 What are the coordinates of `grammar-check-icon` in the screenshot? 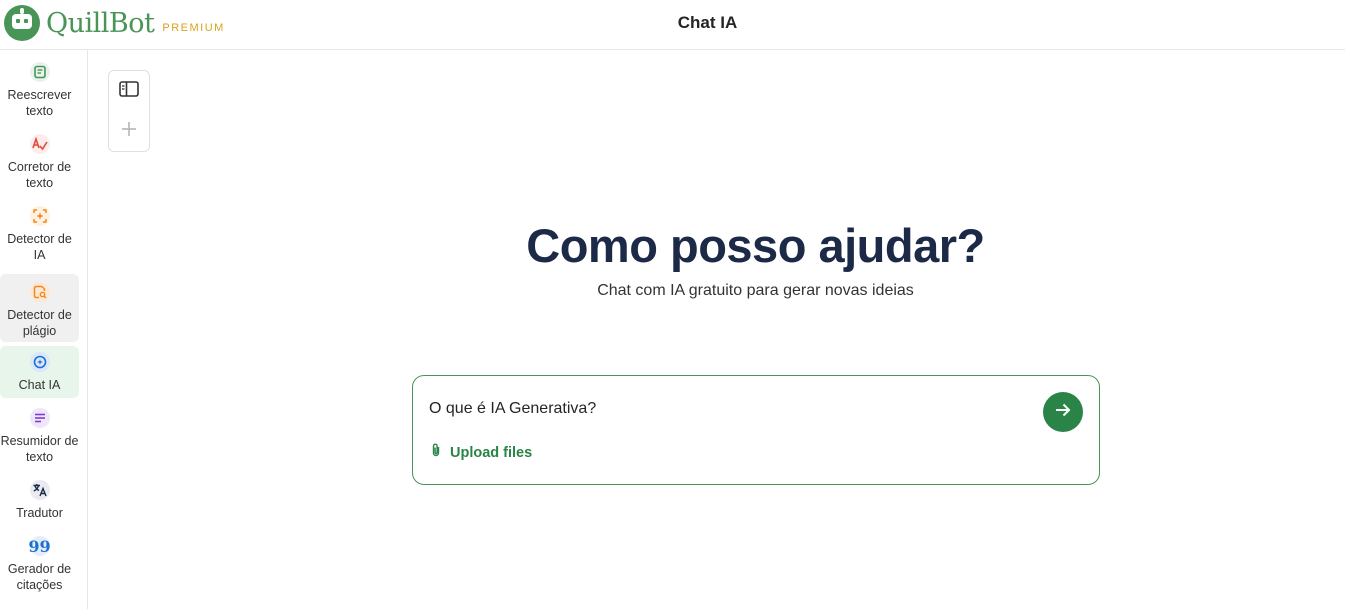 It's located at (39, 144).